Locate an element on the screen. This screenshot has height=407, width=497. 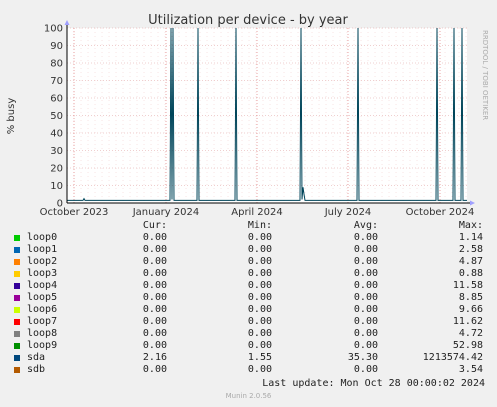
legend-header: Cur: Min: Avg: Max: is located at coordinates (248, 226).